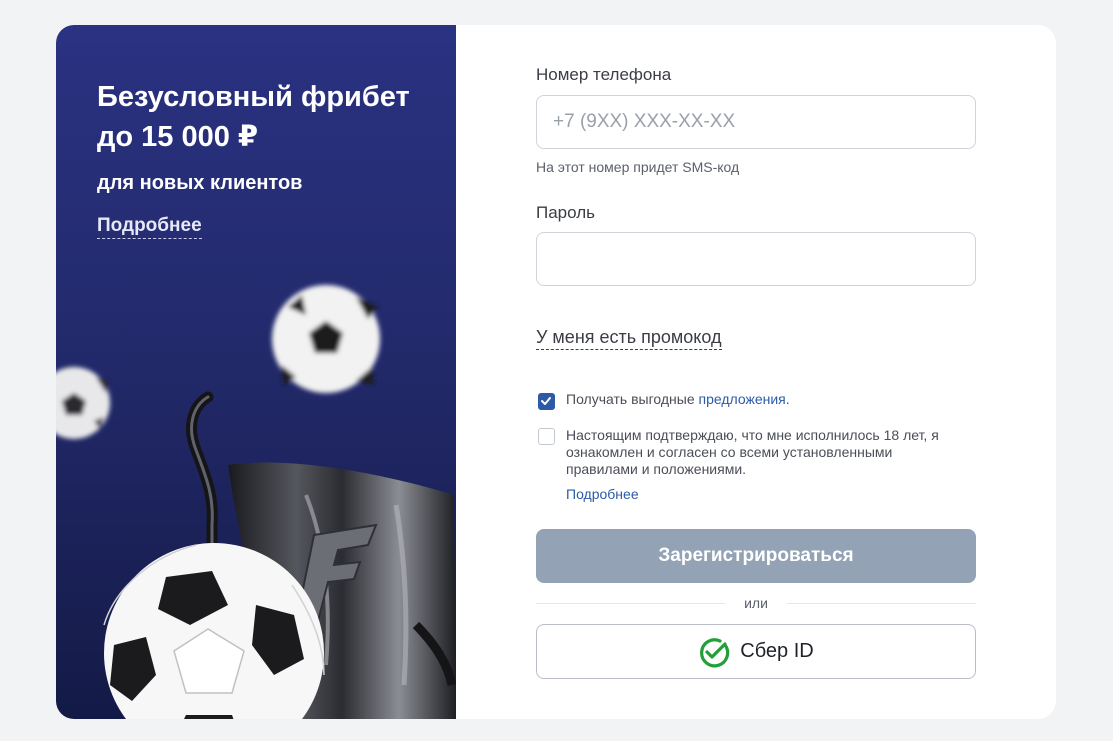  What do you see at coordinates (715, 652) in the screenshot?
I see `sber-logo-icon` at bounding box center [715, 652].